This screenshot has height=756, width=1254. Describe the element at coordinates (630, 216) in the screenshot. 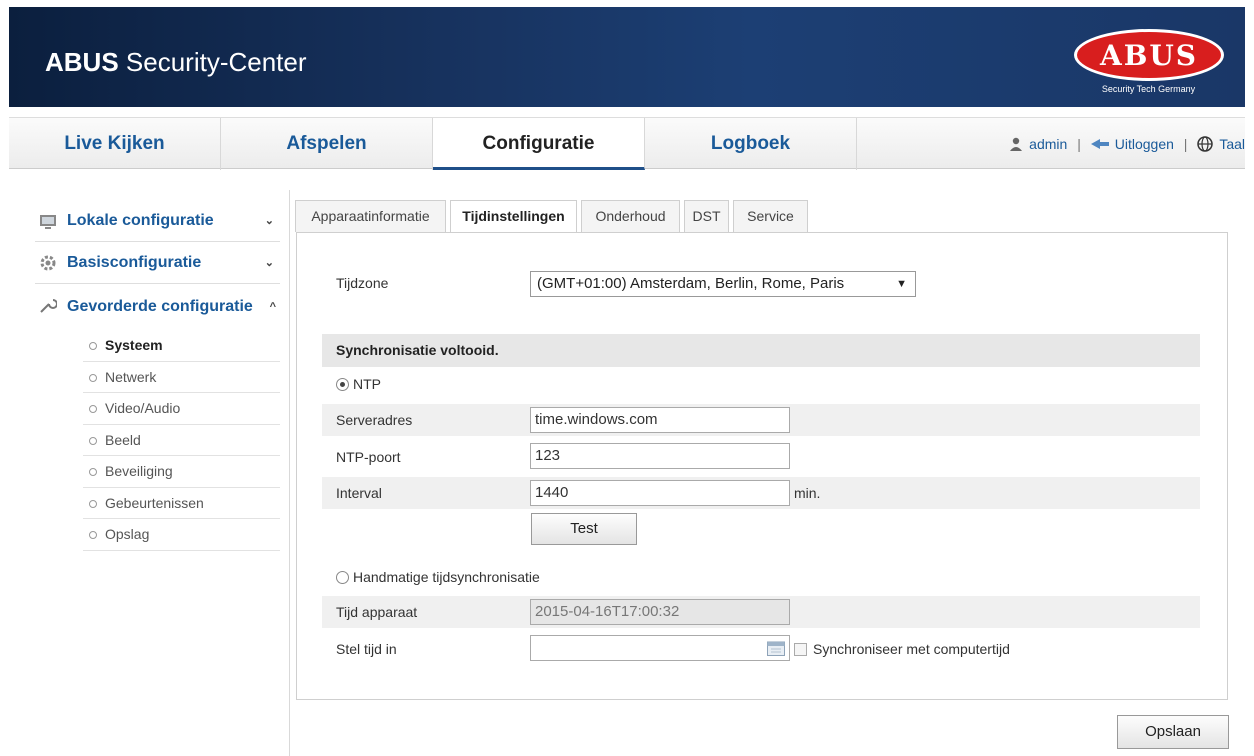

I see `tab-onderhoud: Onderhoud` at that location.